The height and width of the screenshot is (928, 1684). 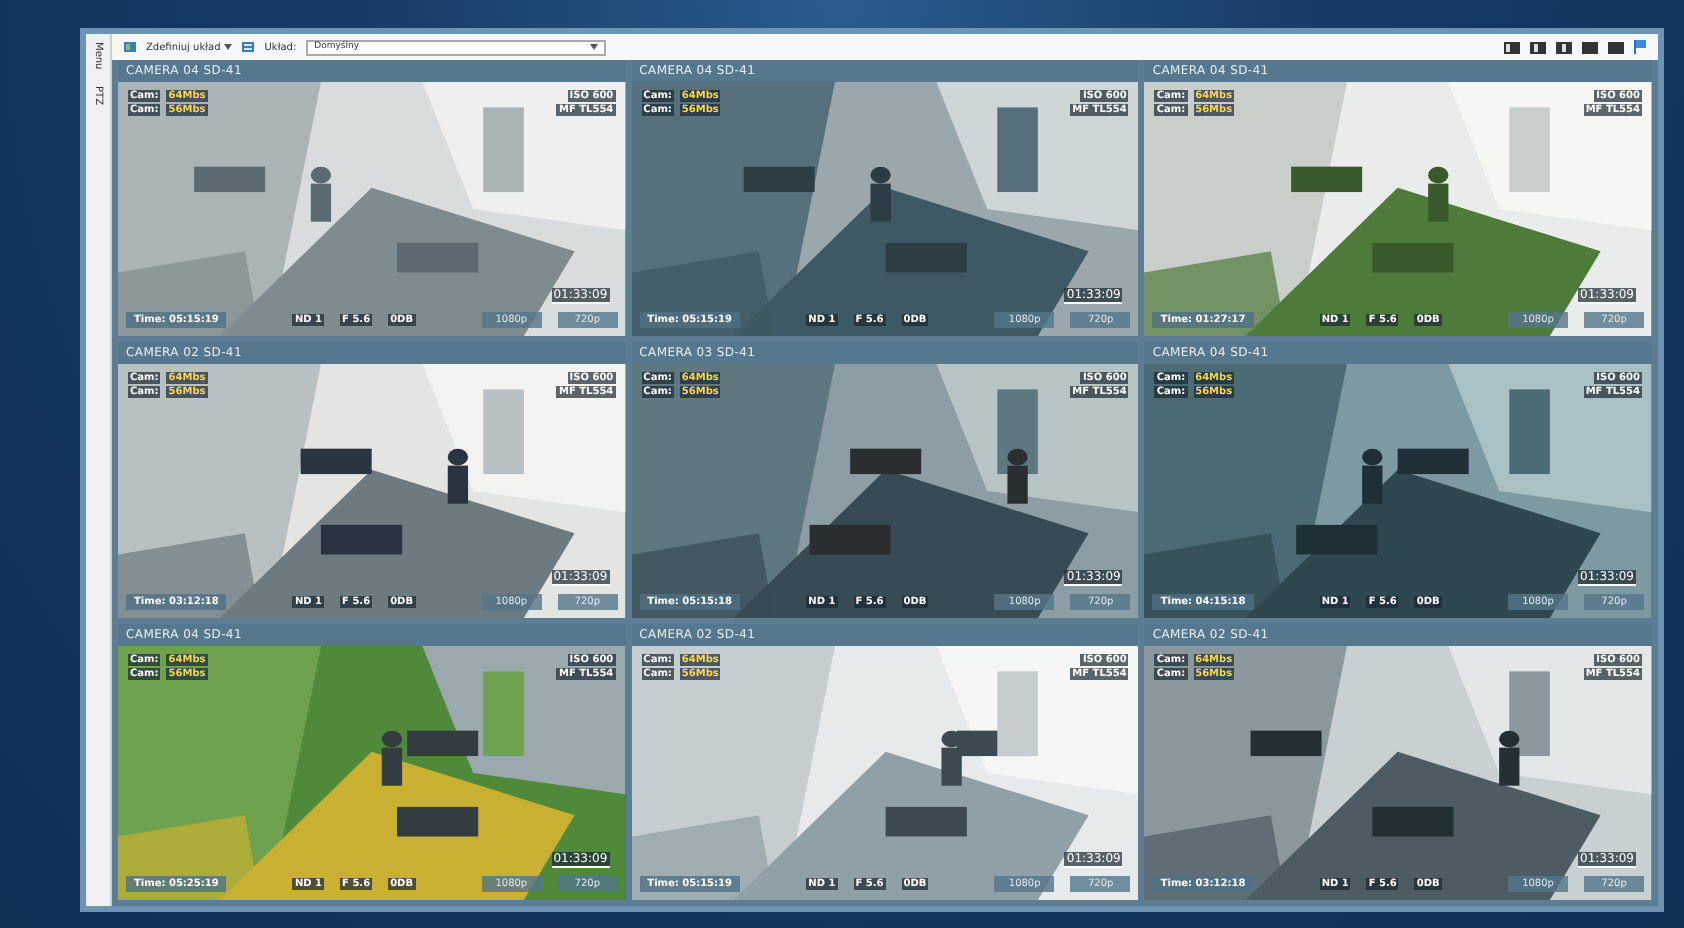 I want to click on layout-icon, so click(x=130, y=47).